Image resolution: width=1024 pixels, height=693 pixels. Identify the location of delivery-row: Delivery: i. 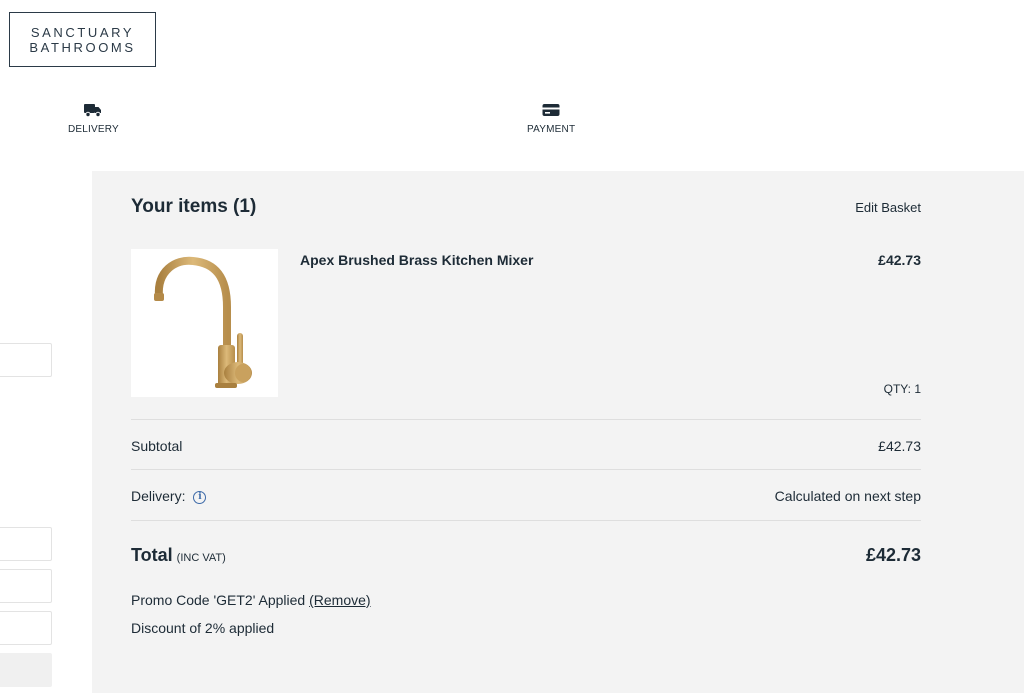
(169, 496).